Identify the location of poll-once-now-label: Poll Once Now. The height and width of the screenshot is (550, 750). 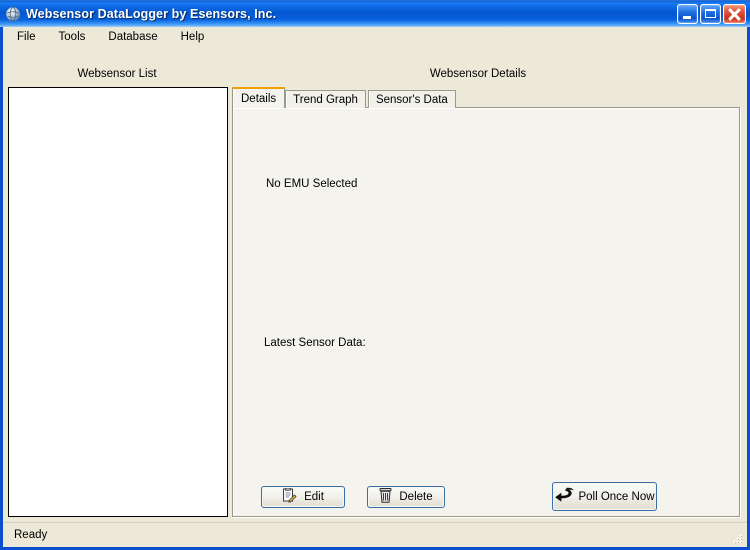
(616, 496).